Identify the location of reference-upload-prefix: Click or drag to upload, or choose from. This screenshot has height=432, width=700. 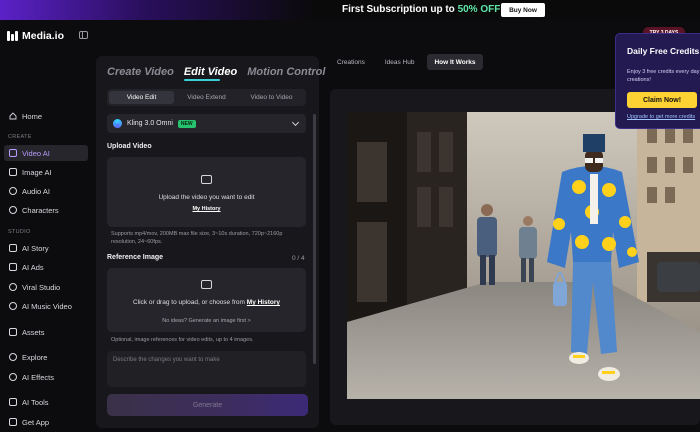
(189, 302).